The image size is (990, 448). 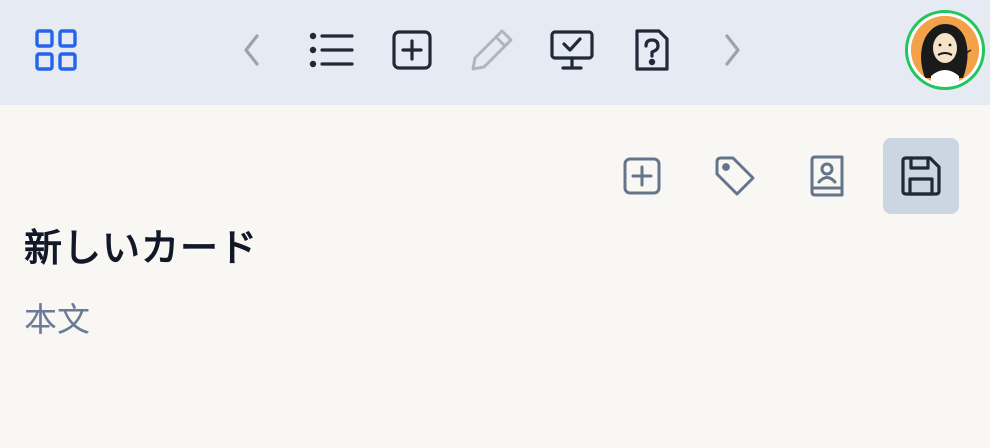 I want to click on chevron-right-icon, so click(x=732, y=50).